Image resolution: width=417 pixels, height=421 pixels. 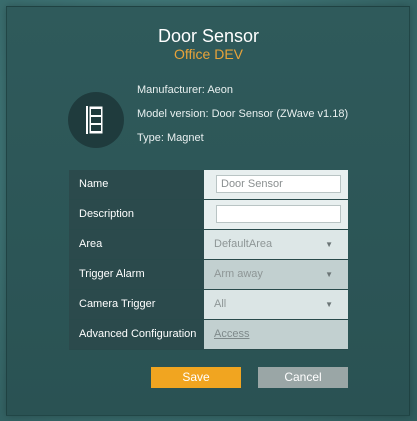 I want to click on advanced-configuration-row: Advanced Configuration Access, so click(x=208, y=335).